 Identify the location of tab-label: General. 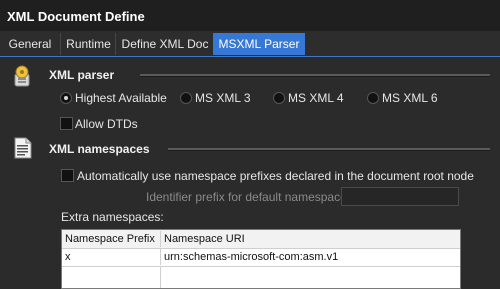
(30, 44).